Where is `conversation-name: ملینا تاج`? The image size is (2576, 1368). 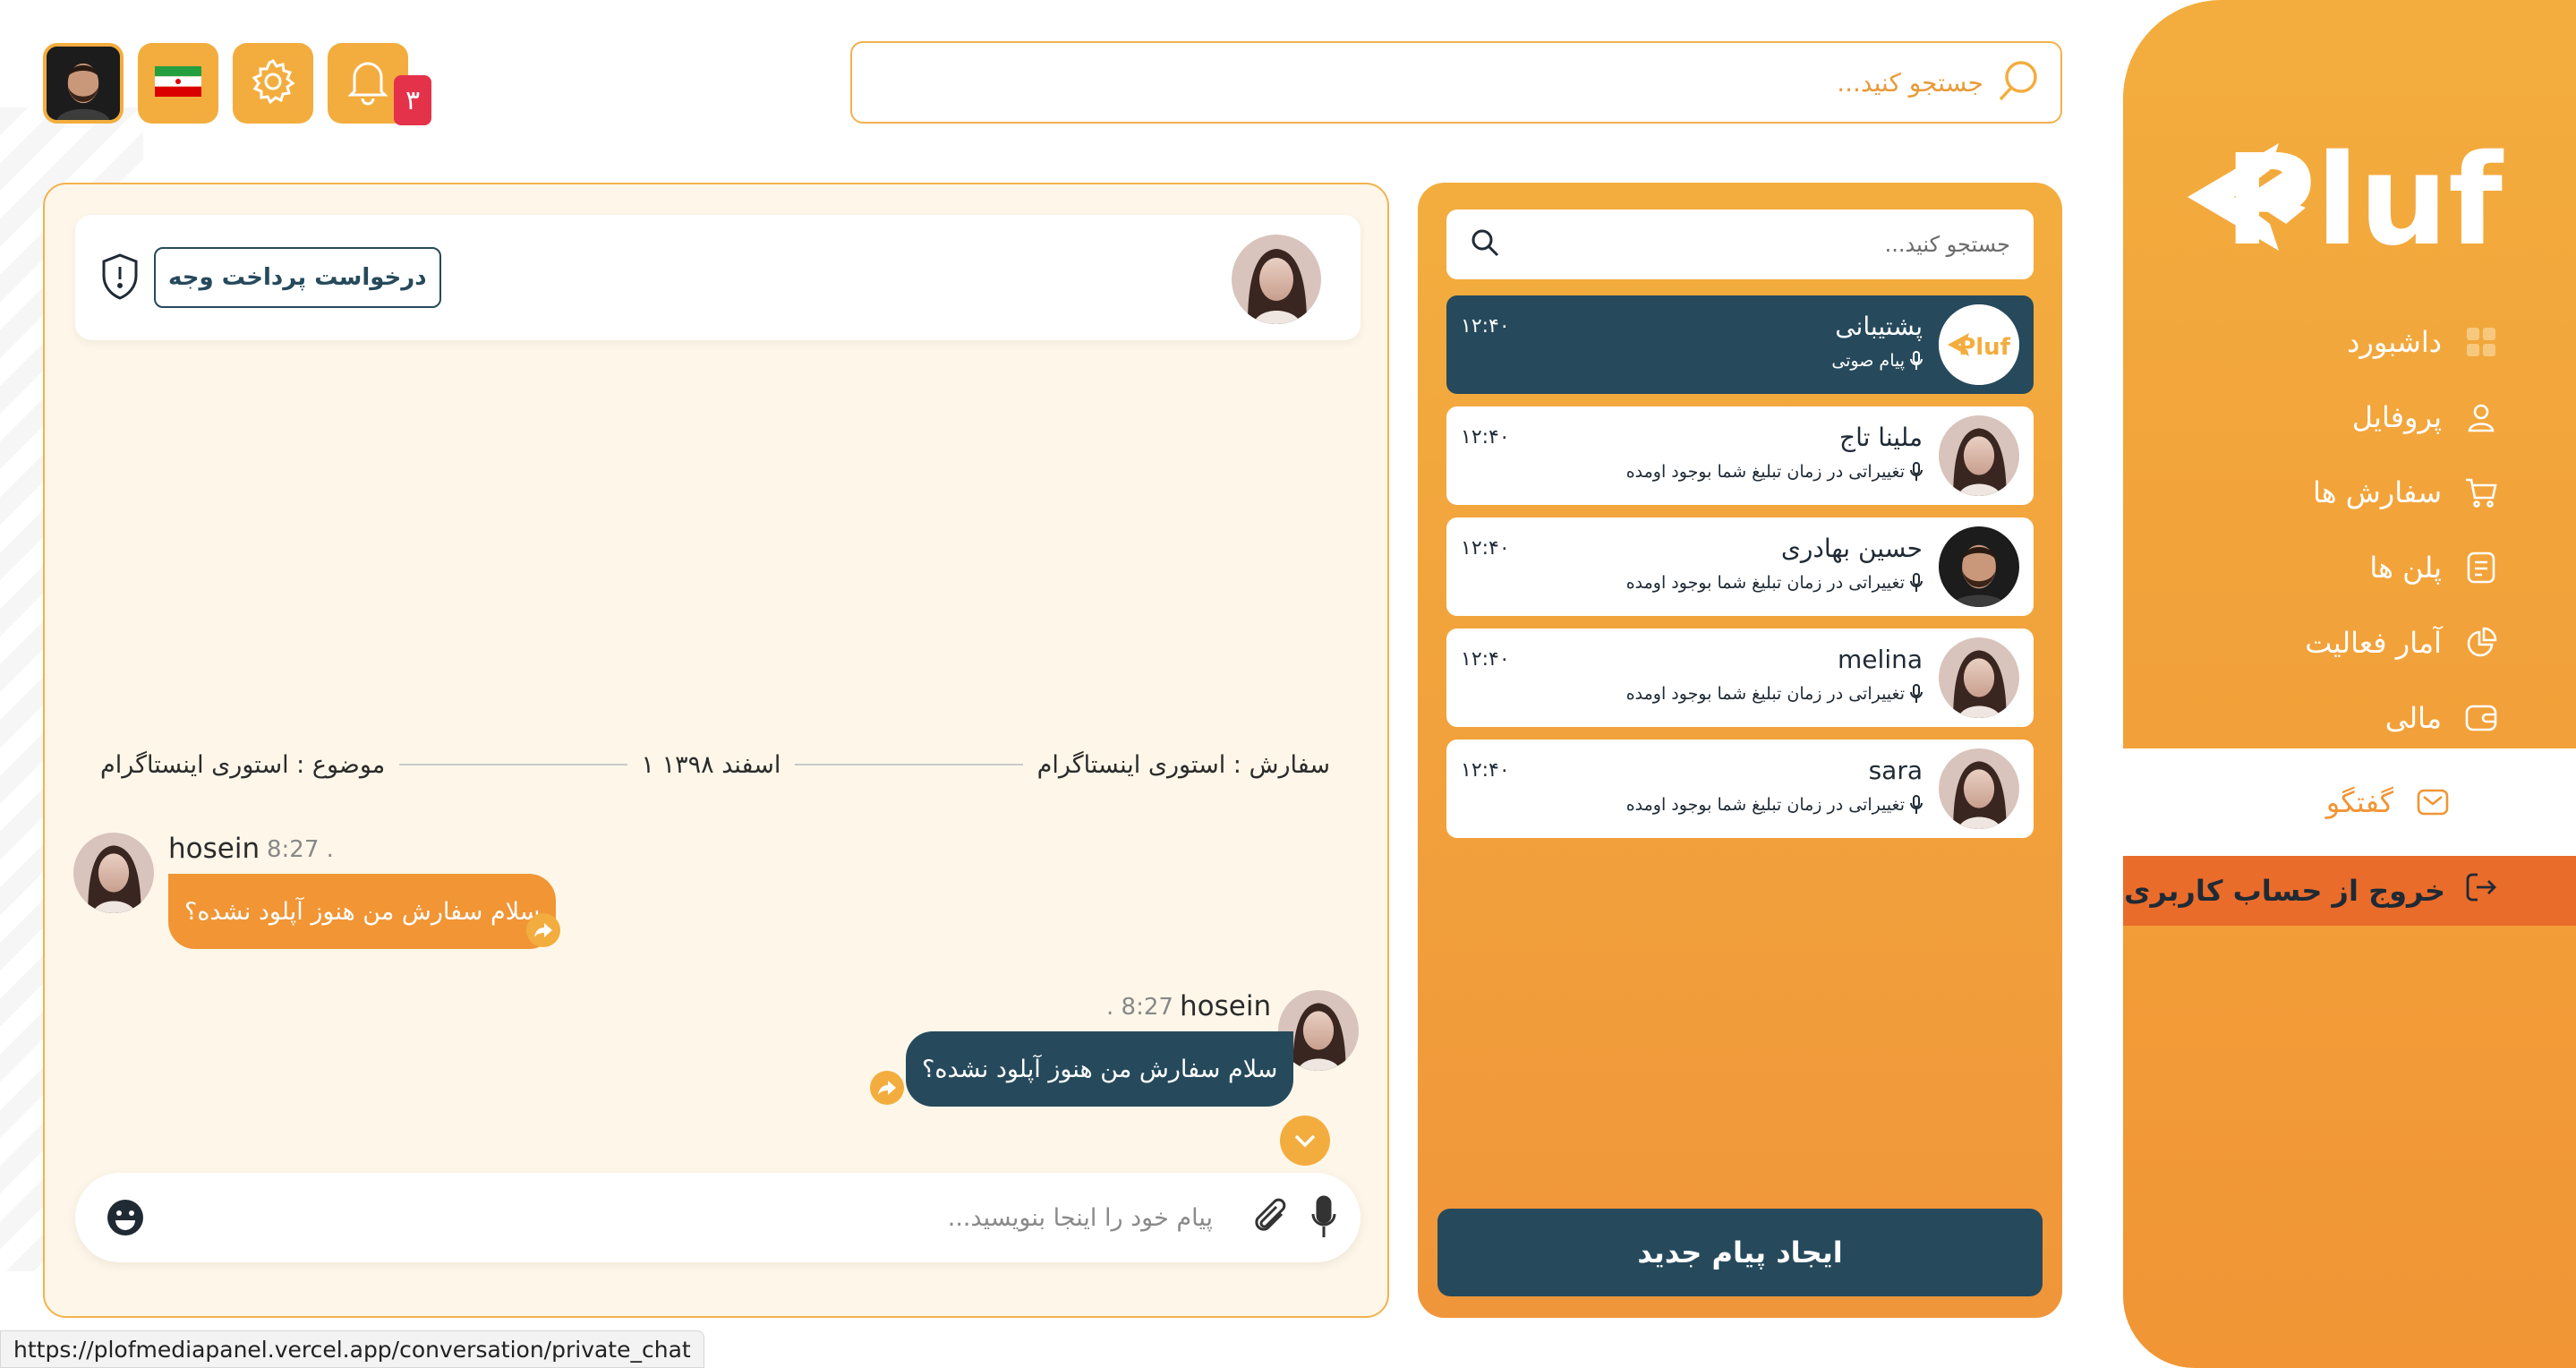
conversation-name: ملینا تاج is located at coordinates (1881, 437).